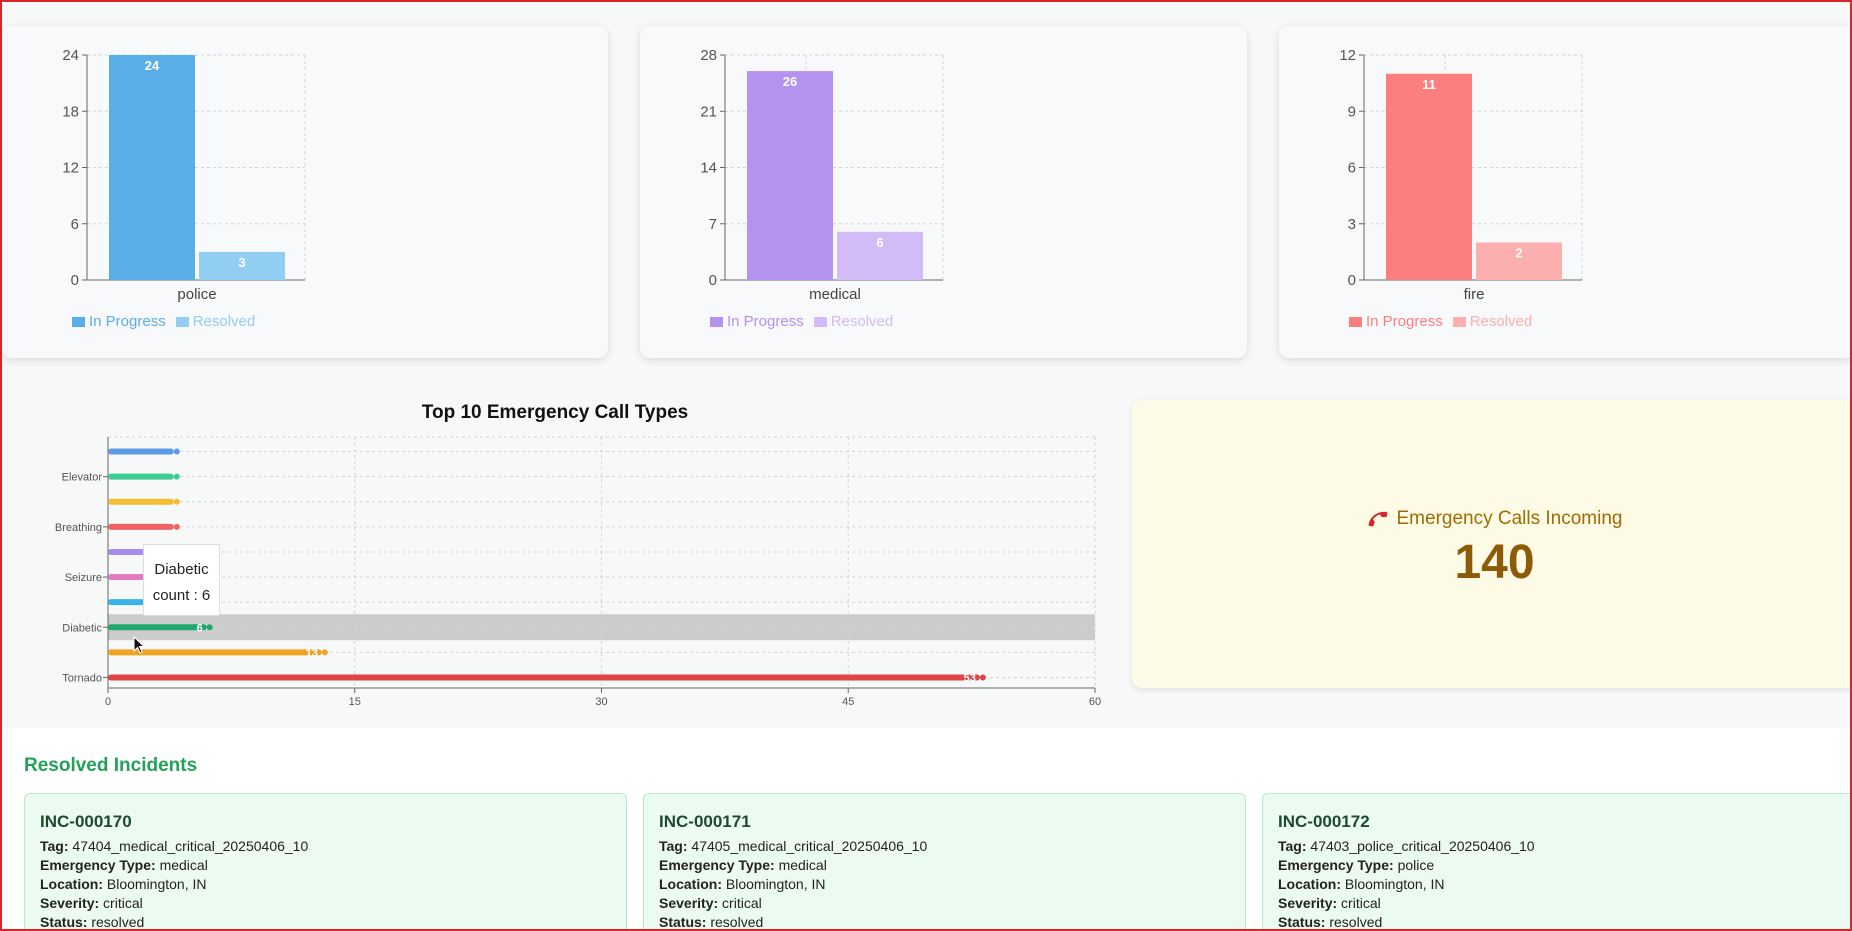 Image resolution: width=1852 pixels, height=931 pixels. Describe the element at coordinates (1352, 224) in the screenshot. I see `y-tick-label: 3` at that location.